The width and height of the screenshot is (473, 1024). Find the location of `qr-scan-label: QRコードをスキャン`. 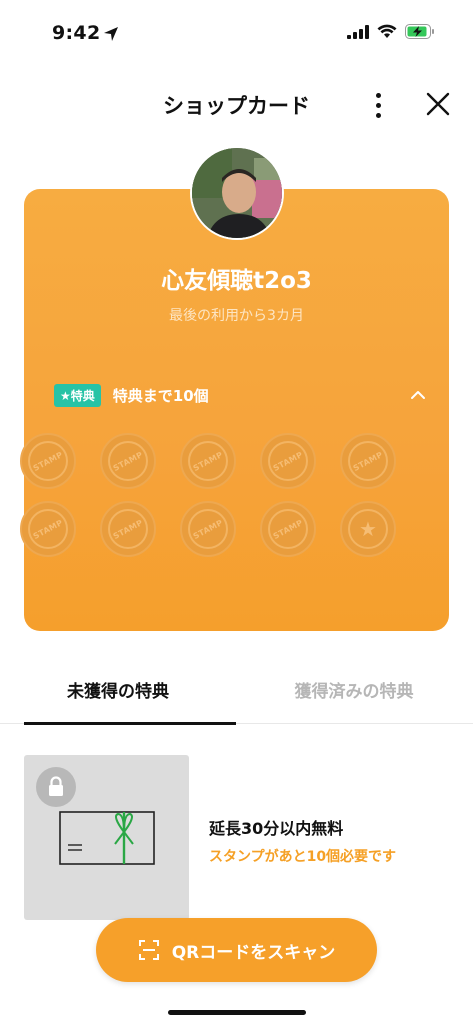

qr-scan-label: QRコードをスキャン is located at coordinates (253, 952).